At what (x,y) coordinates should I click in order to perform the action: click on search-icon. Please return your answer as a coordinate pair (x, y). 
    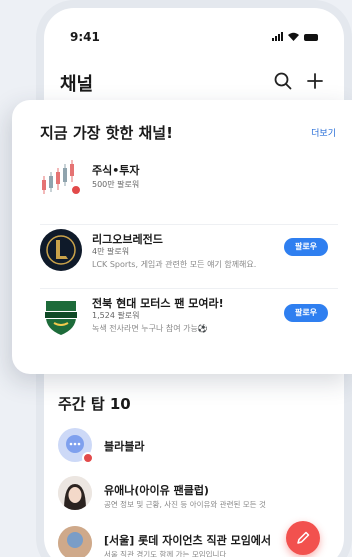
    Looking at the image, I should click on (283, 81).